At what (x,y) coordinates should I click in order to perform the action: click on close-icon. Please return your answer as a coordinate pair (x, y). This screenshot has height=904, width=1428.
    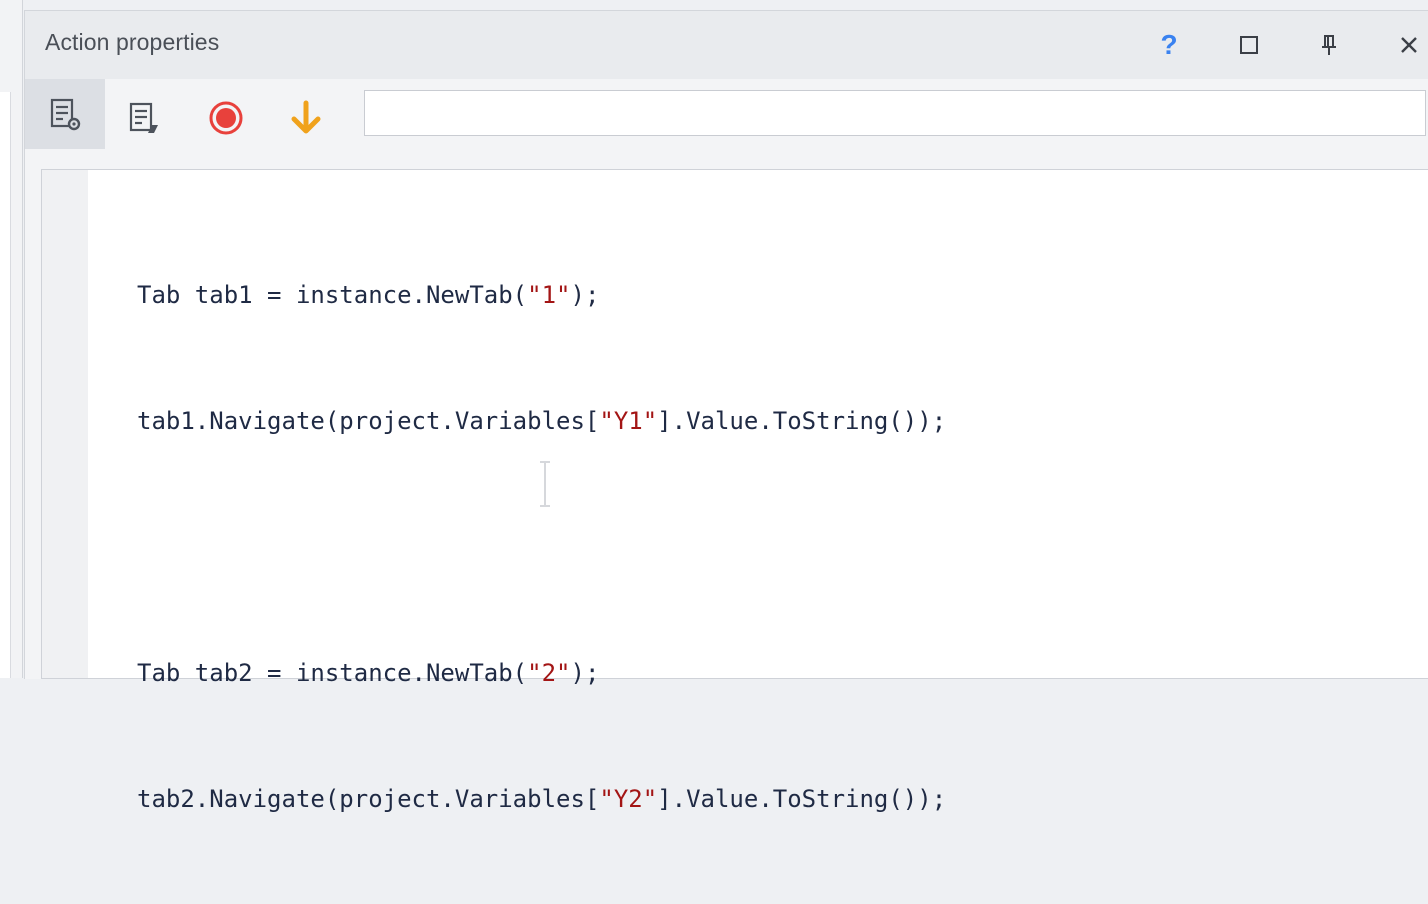
    Looking at the image, I should click on (1409, 45).